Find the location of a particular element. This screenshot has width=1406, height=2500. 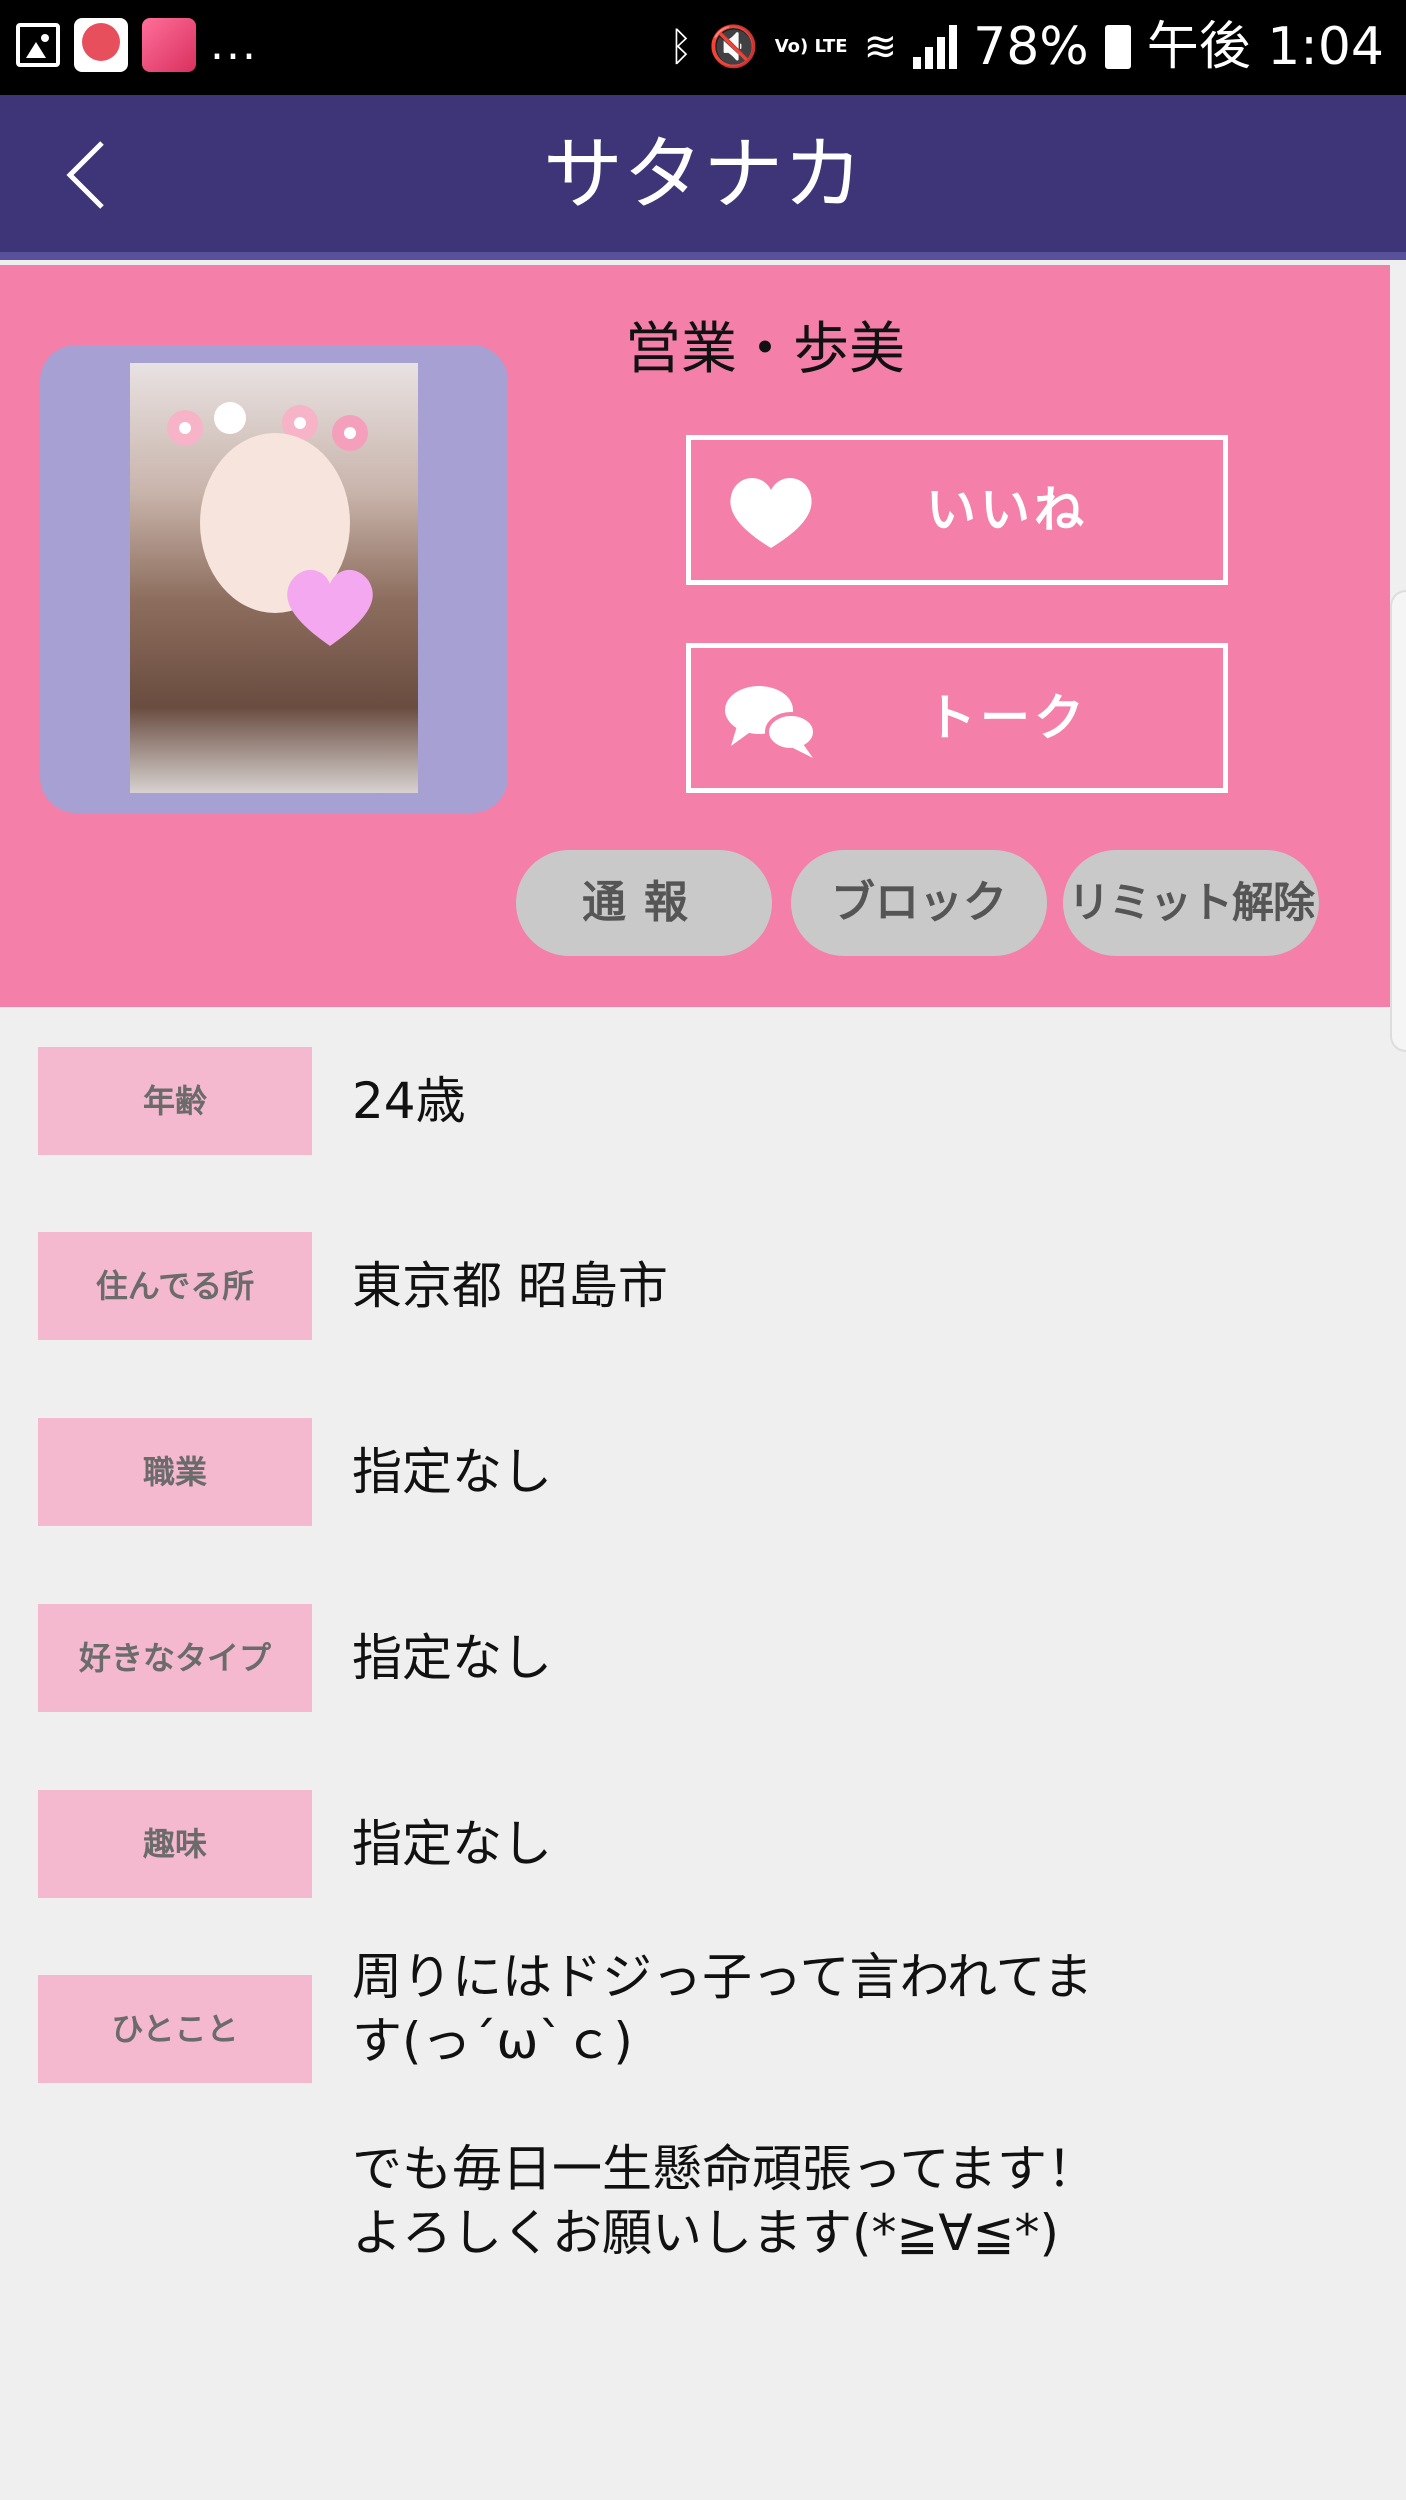

status-bar: ... ᛒ 🔇 Vo) LTE ≋ 78% 午後 1:04 is located at coordinates (703, 47).